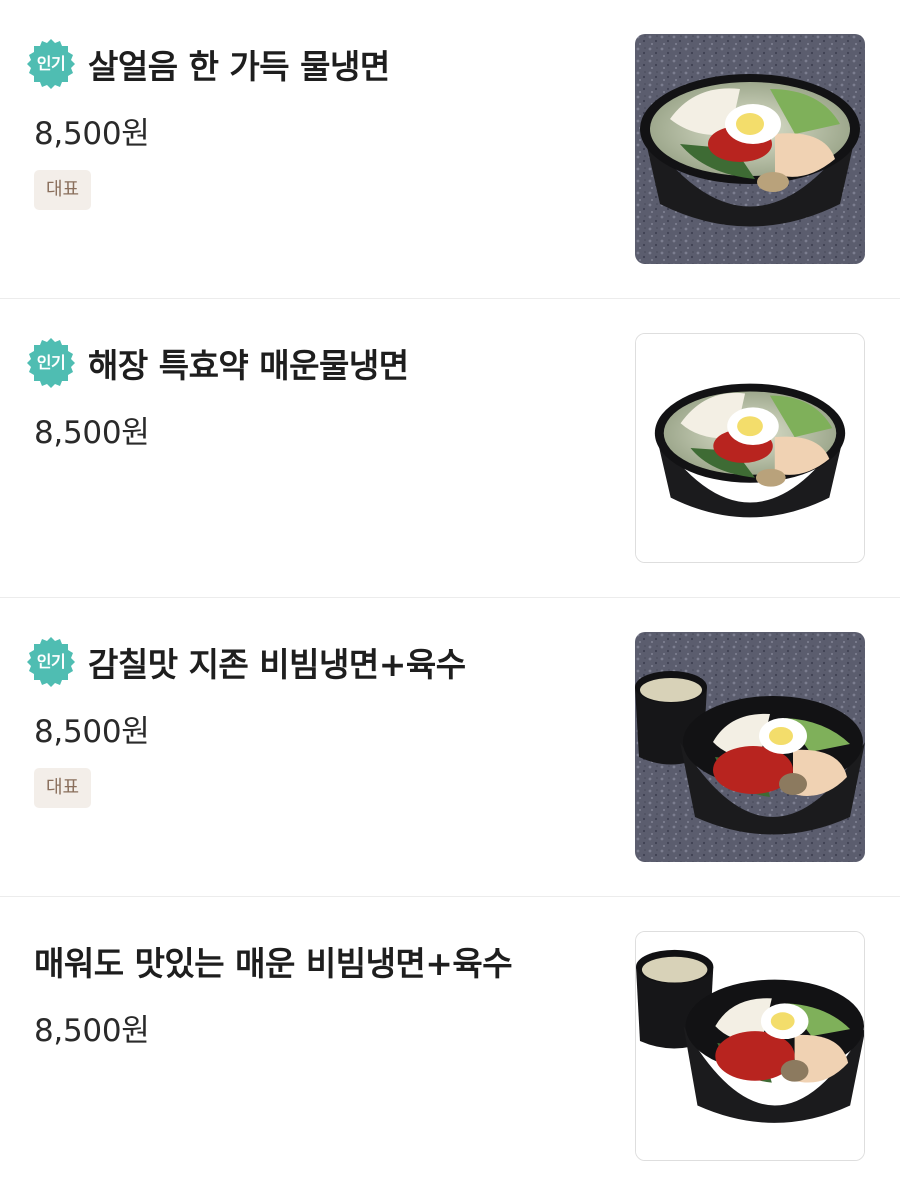 The width and height of the screenshot is (900, 1196). Describe the element at coordinates (248, 365) in the screenshot. I see `item-name: 해장 특효약 매운물냉면` at that location.